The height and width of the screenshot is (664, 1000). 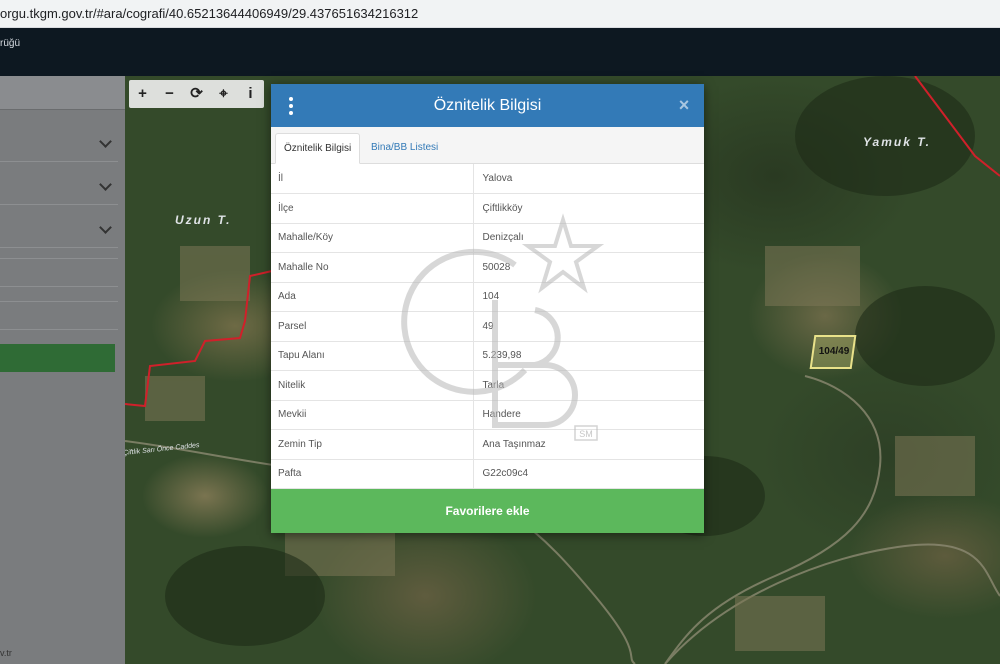 I want to click on app-brand-text: rüğü, so click(x=10, y=43).